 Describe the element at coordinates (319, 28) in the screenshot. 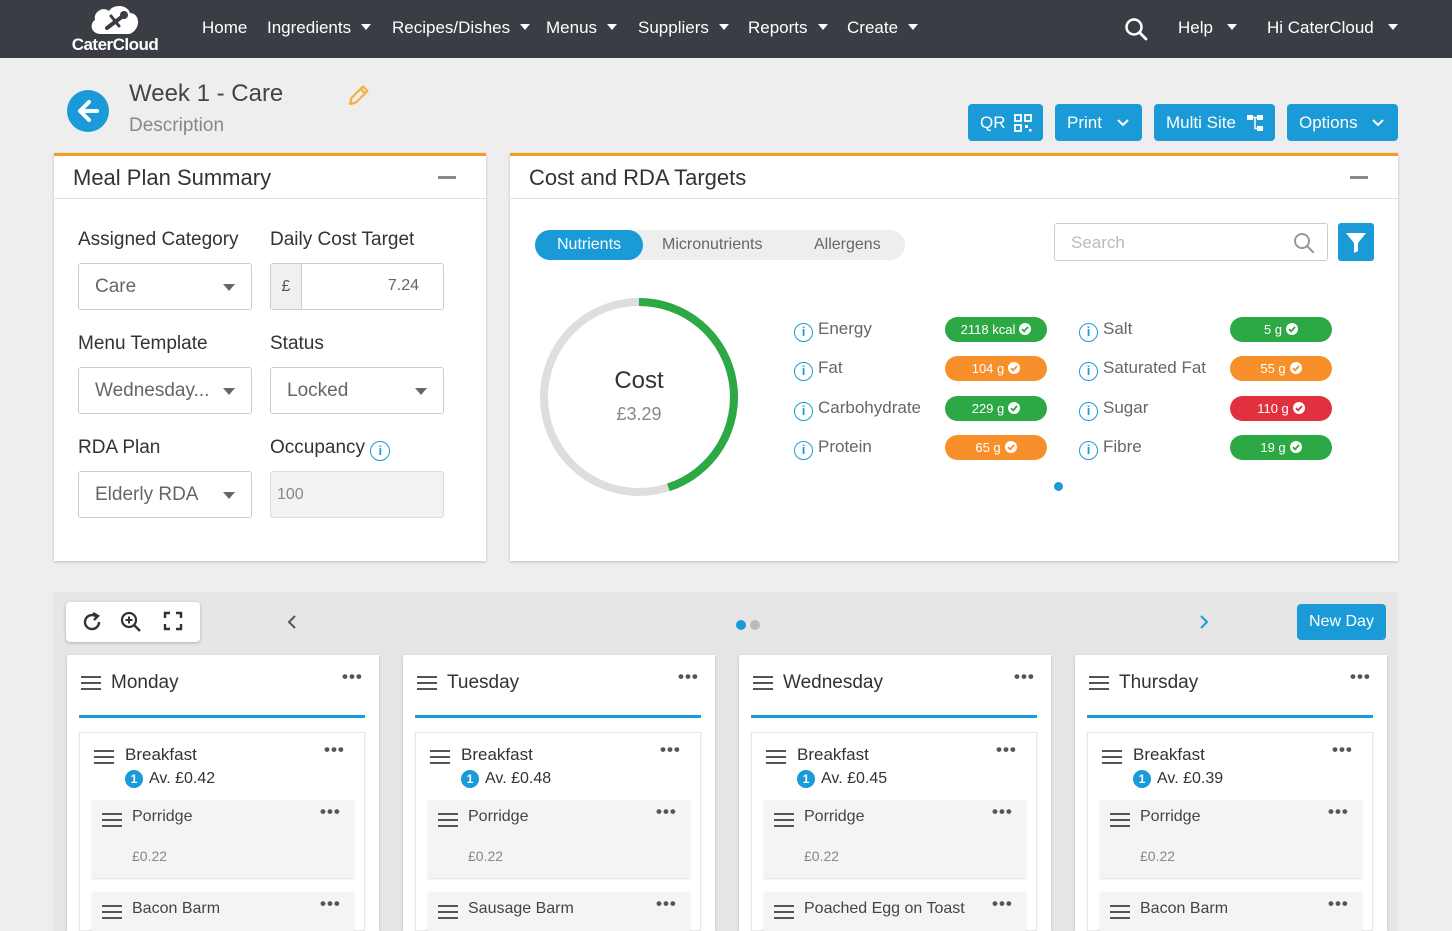

I see `nav-ingredients: Ingredients` at that location.